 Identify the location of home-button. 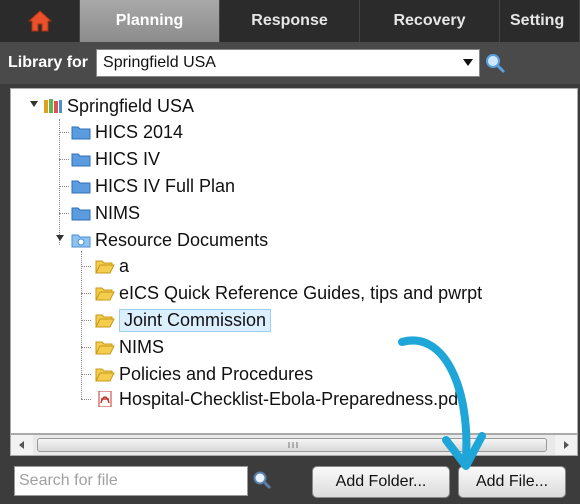
(40, 21).